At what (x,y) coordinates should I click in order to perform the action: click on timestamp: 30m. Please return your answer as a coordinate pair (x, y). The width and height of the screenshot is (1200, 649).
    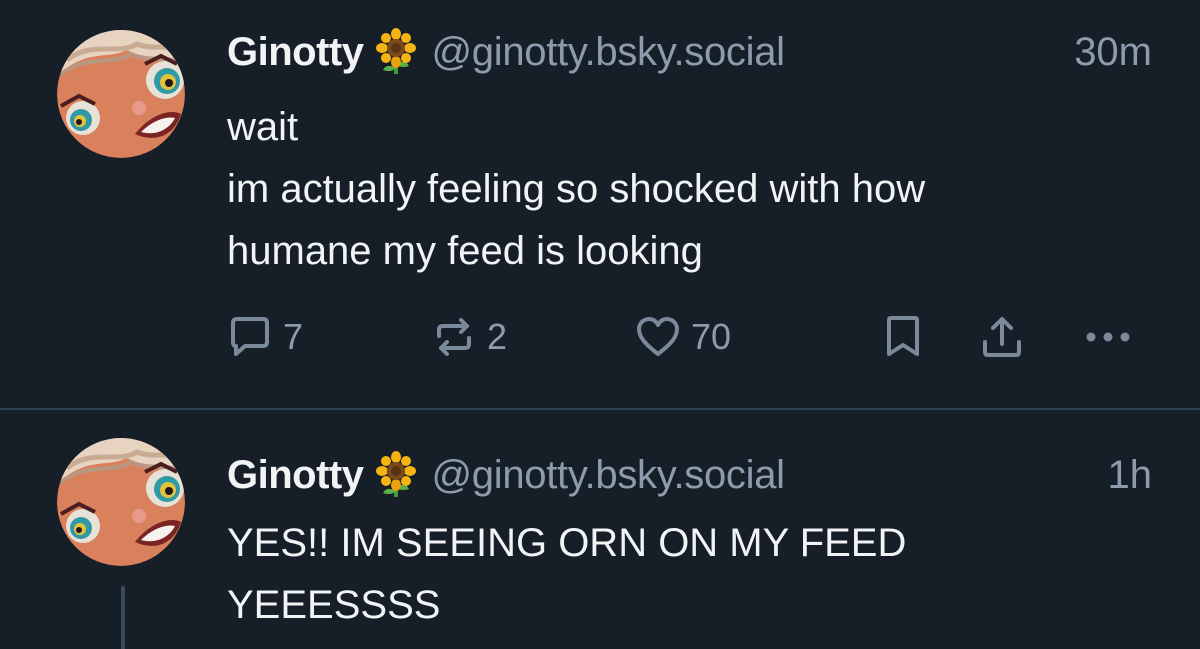
    Looking at the image, I should click on (1113, 52).